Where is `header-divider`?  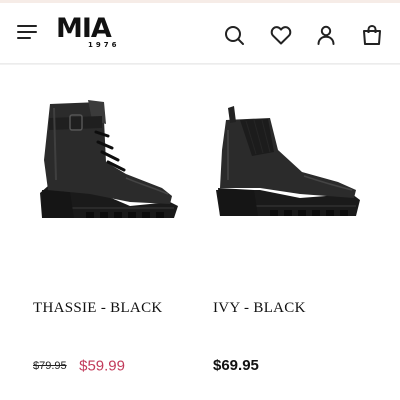 header-divider is located at coordinates (200, 64).